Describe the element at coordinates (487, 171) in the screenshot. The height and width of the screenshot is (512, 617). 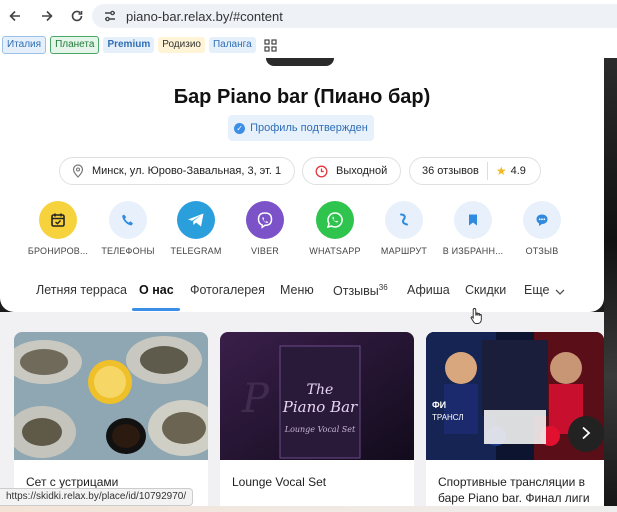
I see `divider` at that location.